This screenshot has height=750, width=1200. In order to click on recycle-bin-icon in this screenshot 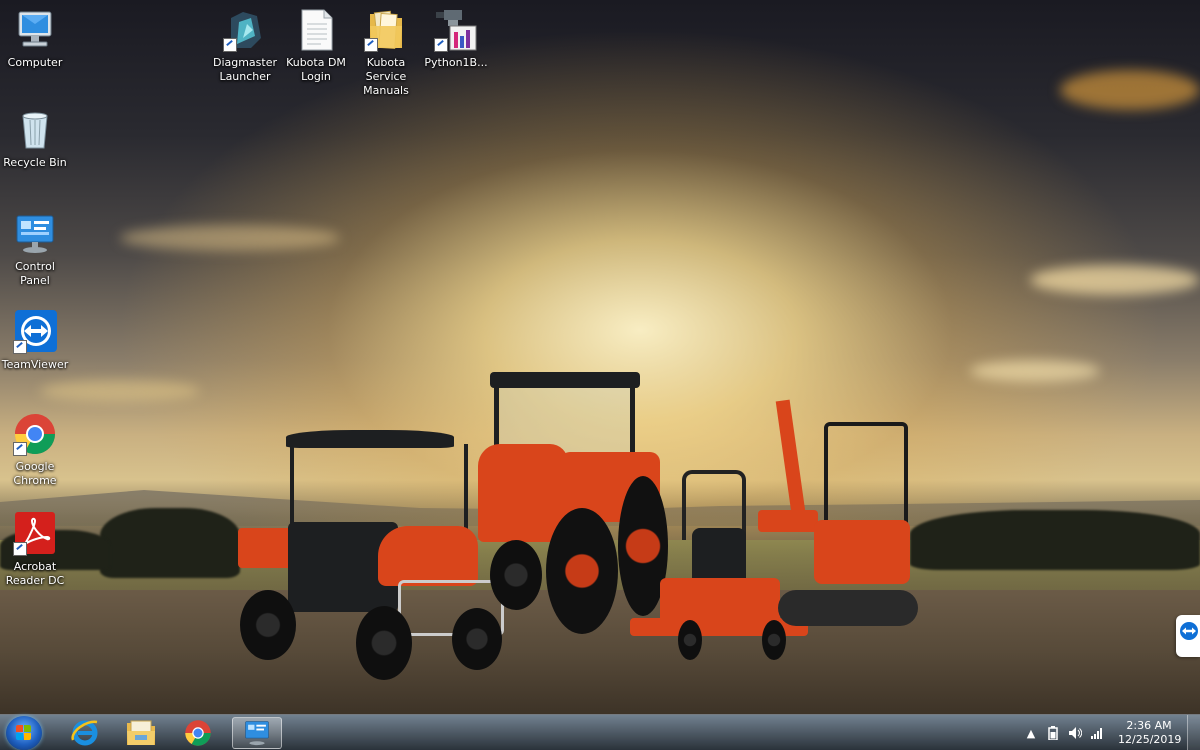, I will do `click(35, 130)`.